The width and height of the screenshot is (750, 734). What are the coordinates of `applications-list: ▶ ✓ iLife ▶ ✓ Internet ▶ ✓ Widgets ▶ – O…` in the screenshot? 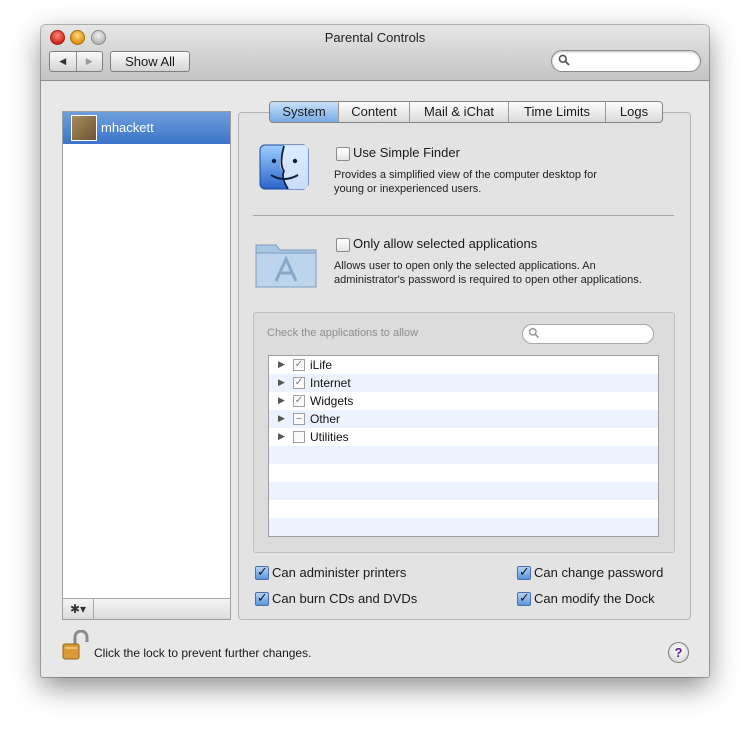 It's located at (463, 446).